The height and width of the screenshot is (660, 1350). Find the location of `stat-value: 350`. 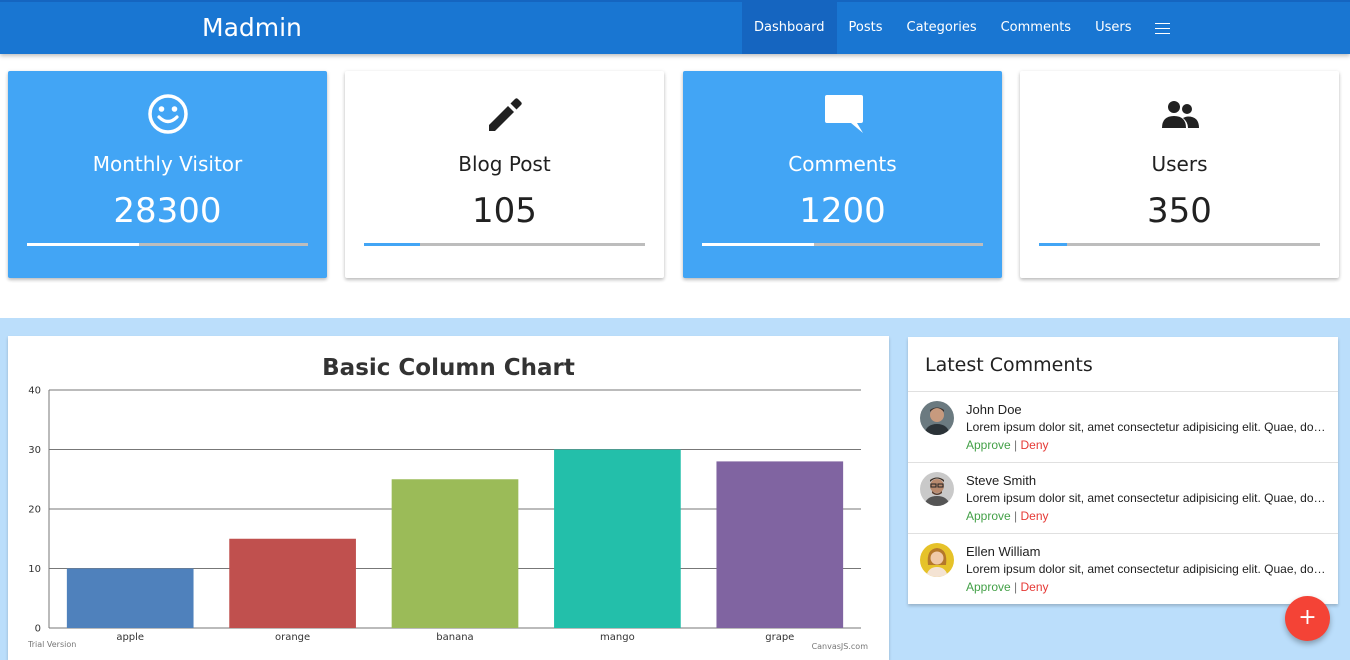

stat-value: 350 is located at coordinates (1179, 211).